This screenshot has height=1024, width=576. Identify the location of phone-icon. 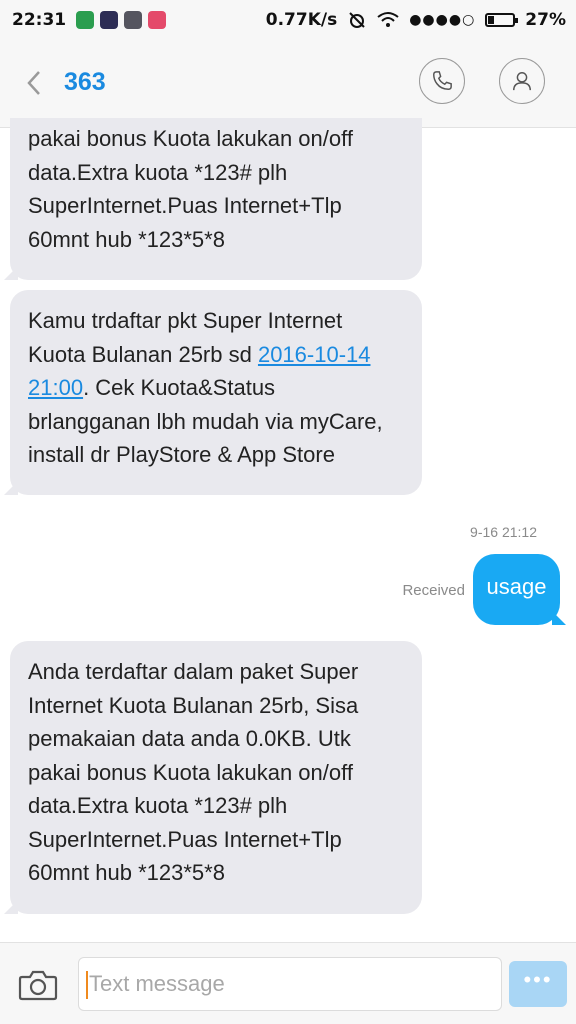
(442, 80).